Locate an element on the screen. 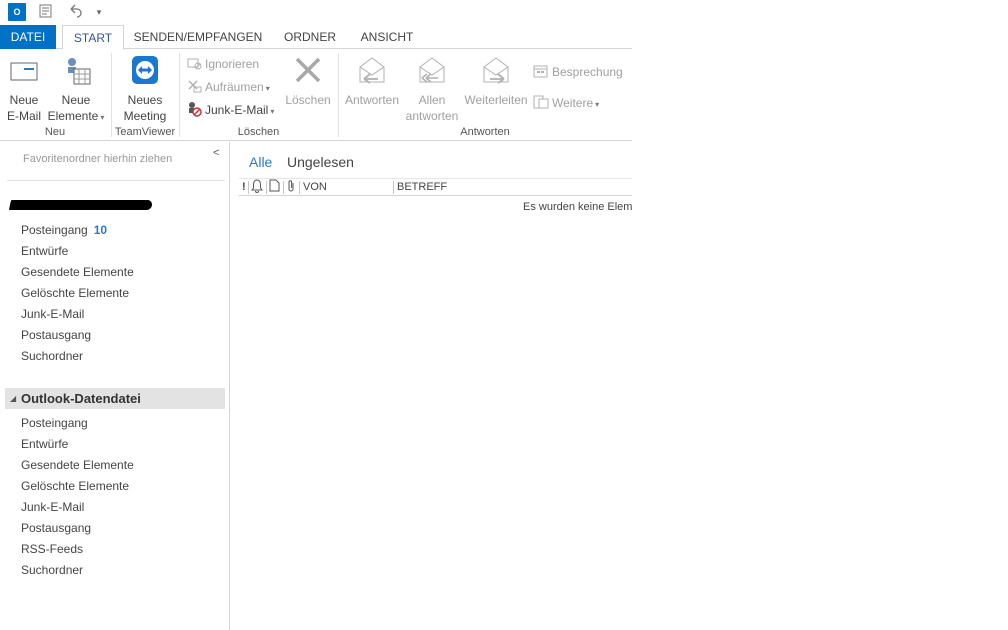 The image size is (1008, 630). junk-icon is located at coordinates (194, 109).